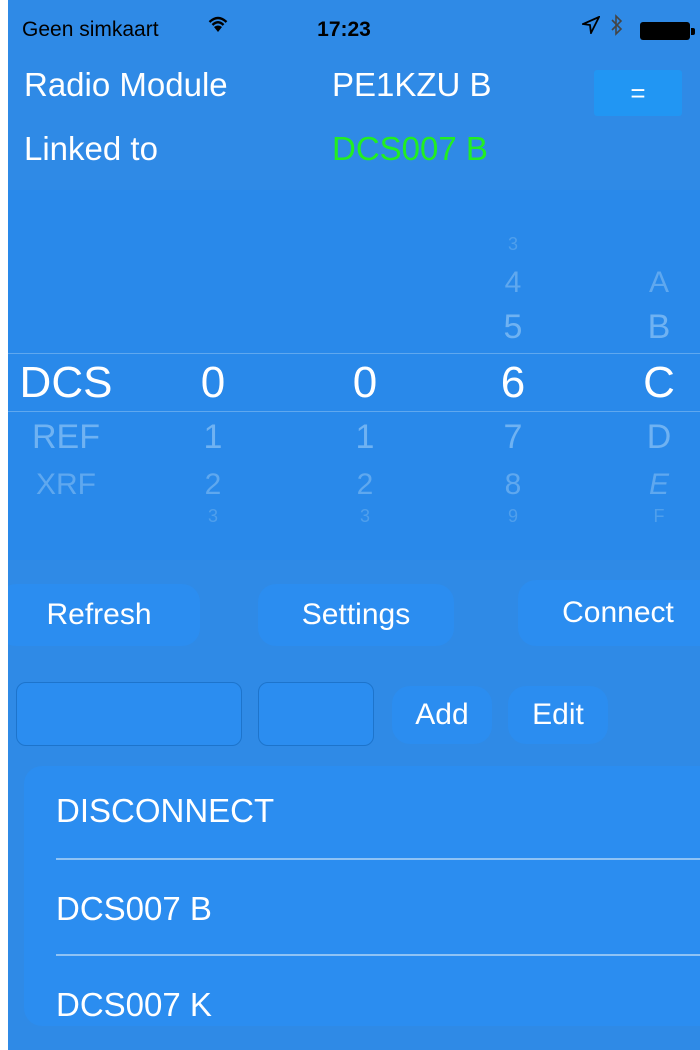  Describe the element at coordinates (513, 382) in the screenshot. I see `picker-selected-digit-3: 6` at that location.